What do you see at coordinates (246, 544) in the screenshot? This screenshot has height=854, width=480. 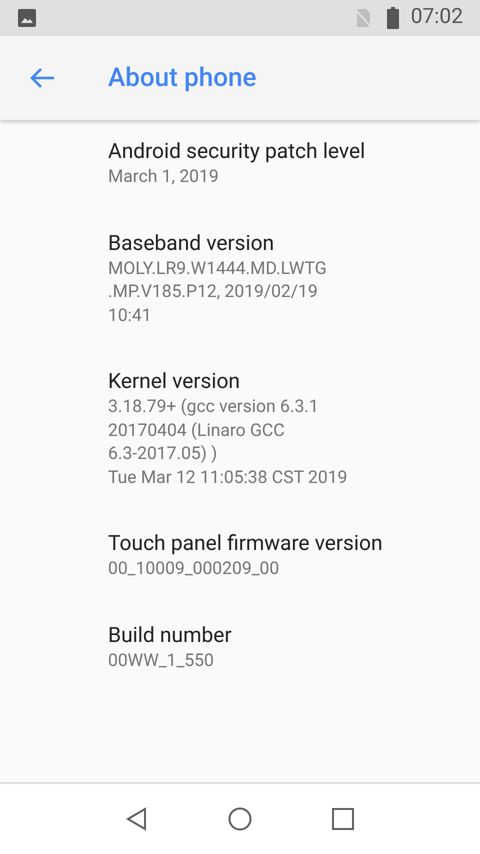 I see `item-title: Touch panel firmware version` at bounding box center [246, 544].